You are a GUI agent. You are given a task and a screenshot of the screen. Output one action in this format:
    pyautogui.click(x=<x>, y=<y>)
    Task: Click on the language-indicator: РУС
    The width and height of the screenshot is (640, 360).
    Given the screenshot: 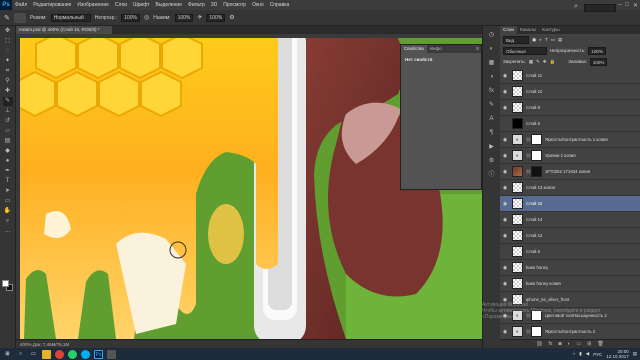 What is the action you would take?
    pyautogui.click(x=597, y=354)
    